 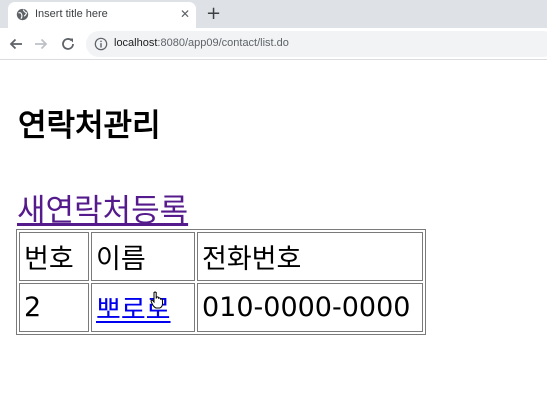 I want to click on table-header-row: 번호 이름 전화번호, so click(x=221, y=256).